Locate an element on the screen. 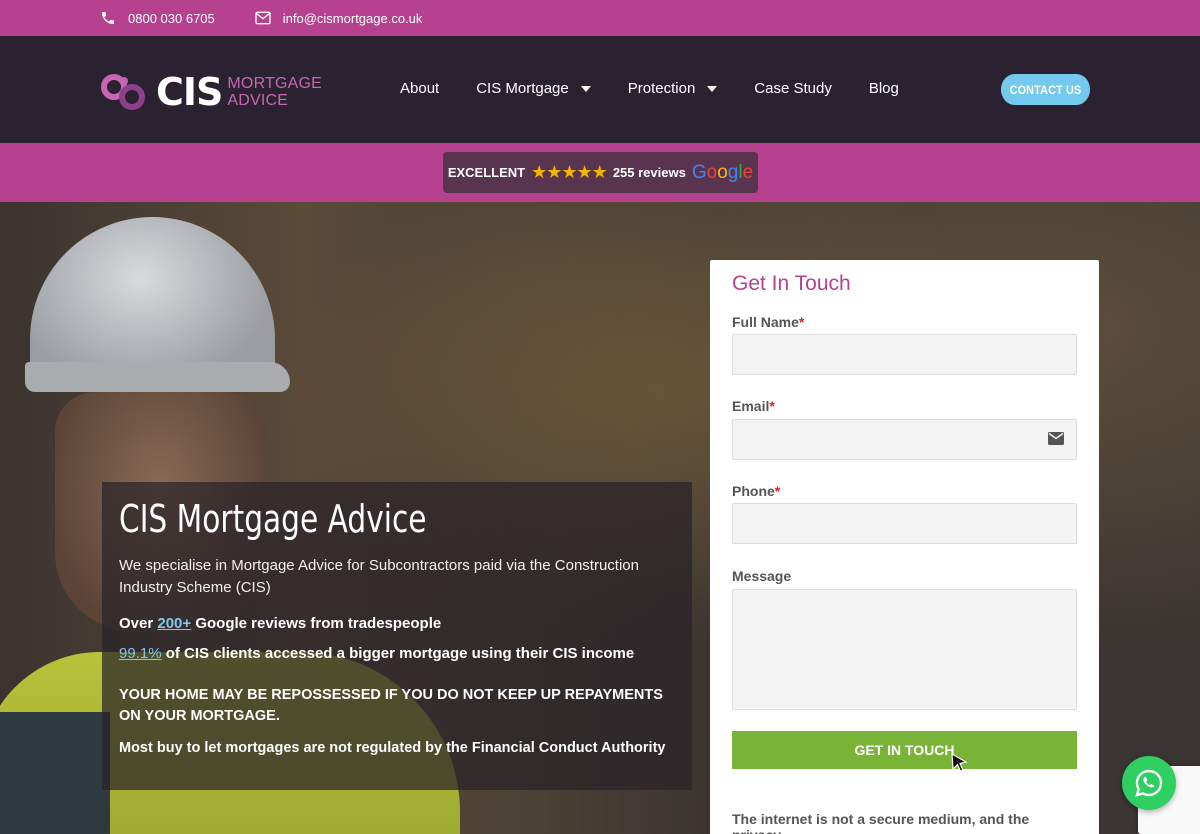  reviews-band: EXCELLENT ★★★★★ 255 reviews Google is located at coordinates (600, 172).